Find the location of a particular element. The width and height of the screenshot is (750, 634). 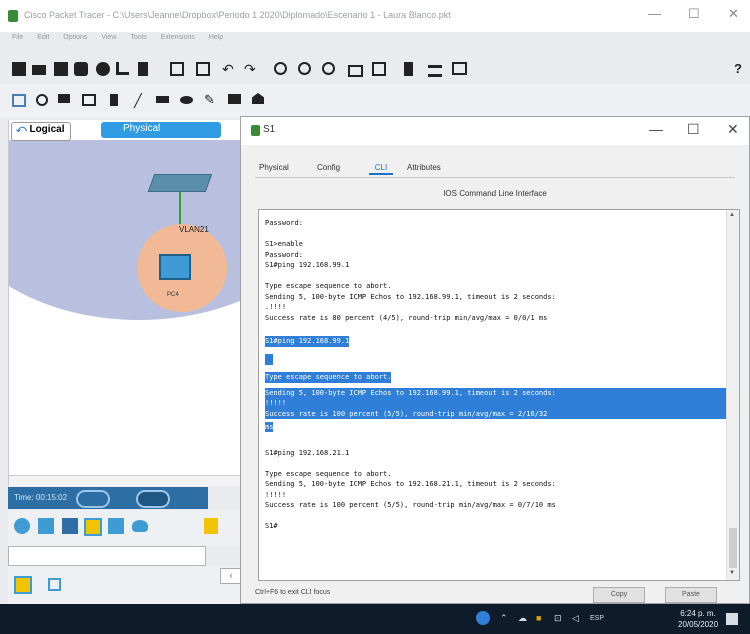

misc-icon is located at coordinates (116, 526).